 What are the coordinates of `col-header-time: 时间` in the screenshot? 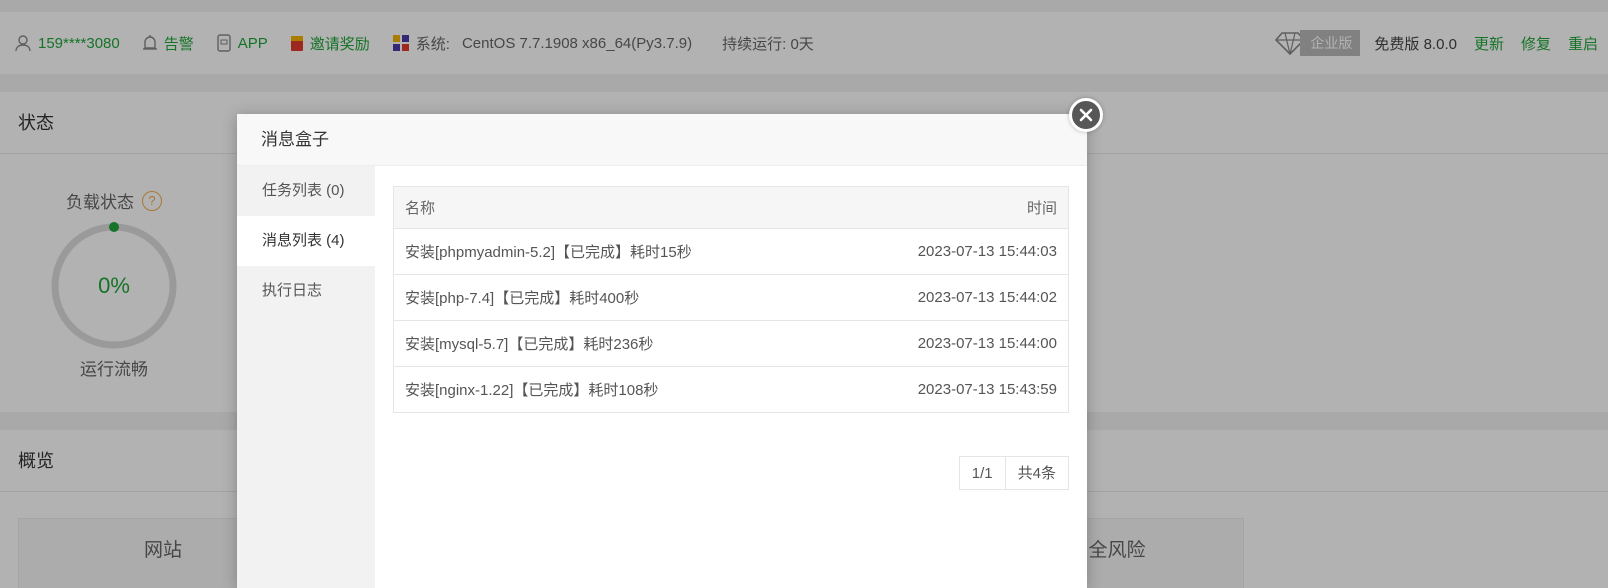 It's located at (952, 207).